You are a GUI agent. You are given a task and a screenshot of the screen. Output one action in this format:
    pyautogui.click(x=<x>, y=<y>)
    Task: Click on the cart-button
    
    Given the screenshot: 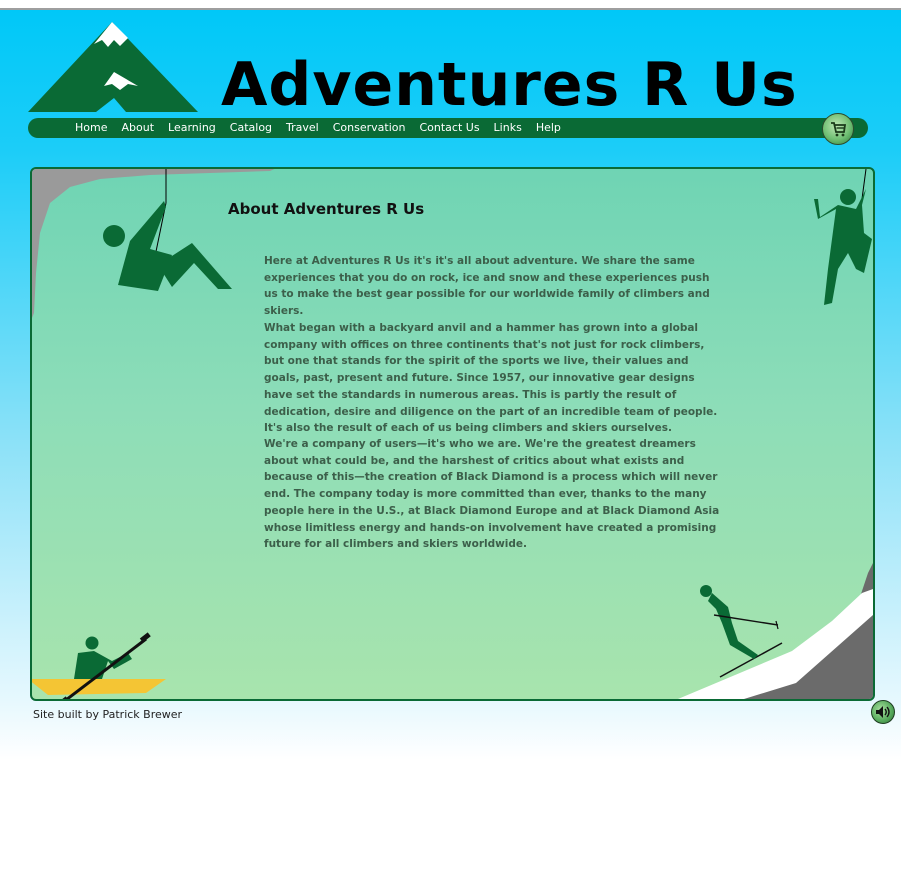 What is the action you would take?
    pyautogui.click(x=838, y=129)
    